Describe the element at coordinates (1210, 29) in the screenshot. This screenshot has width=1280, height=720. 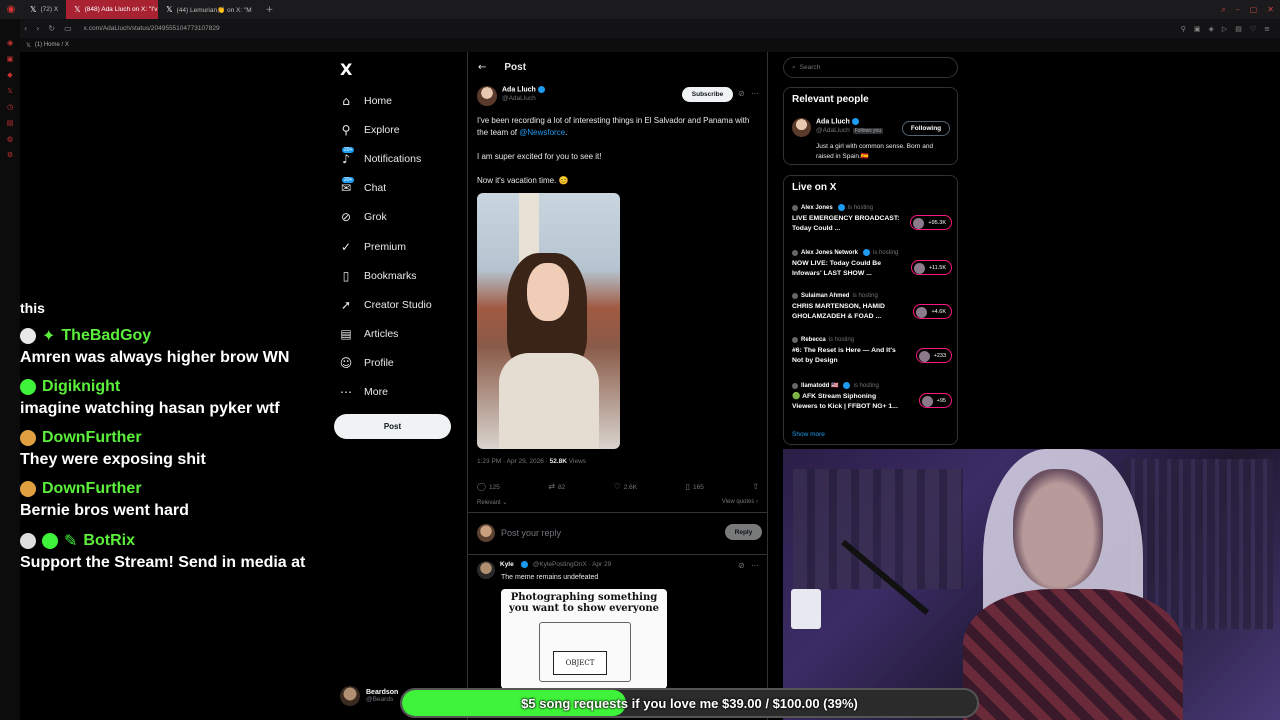
I see `shield-icon: ◈` at that location.